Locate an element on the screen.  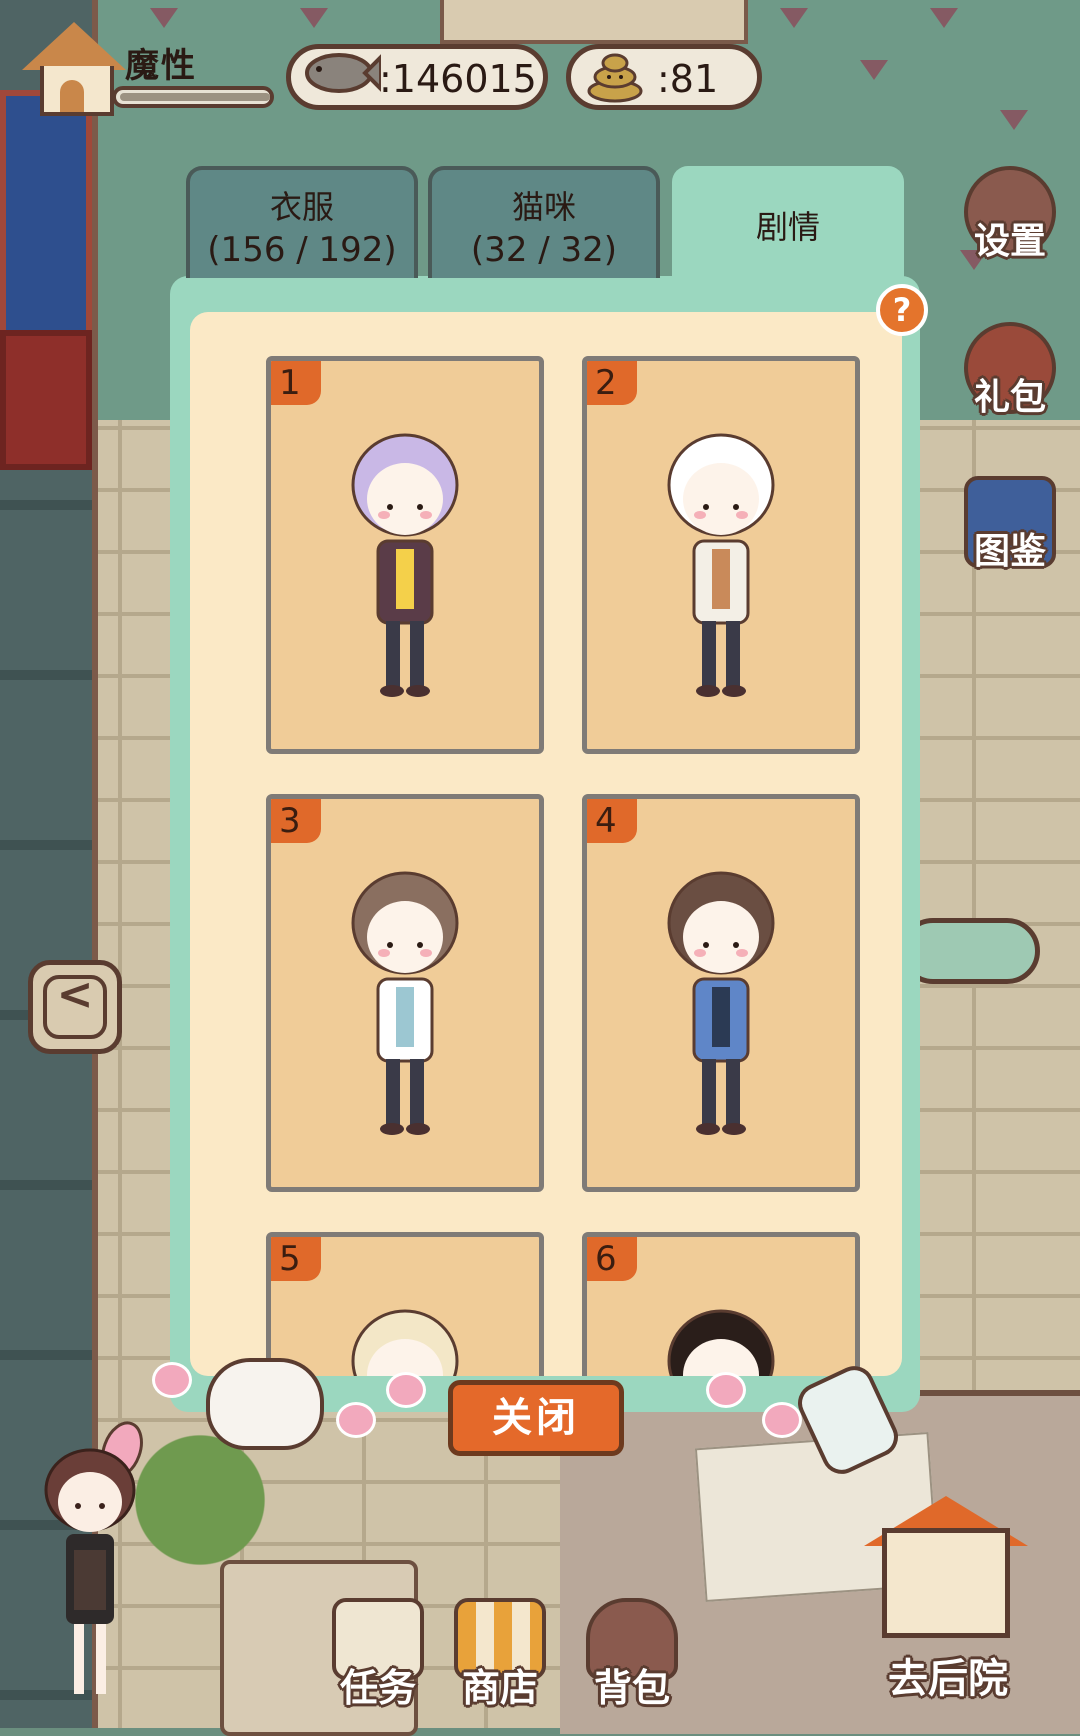
story-card: 2 is located at coordinates (721, 555).